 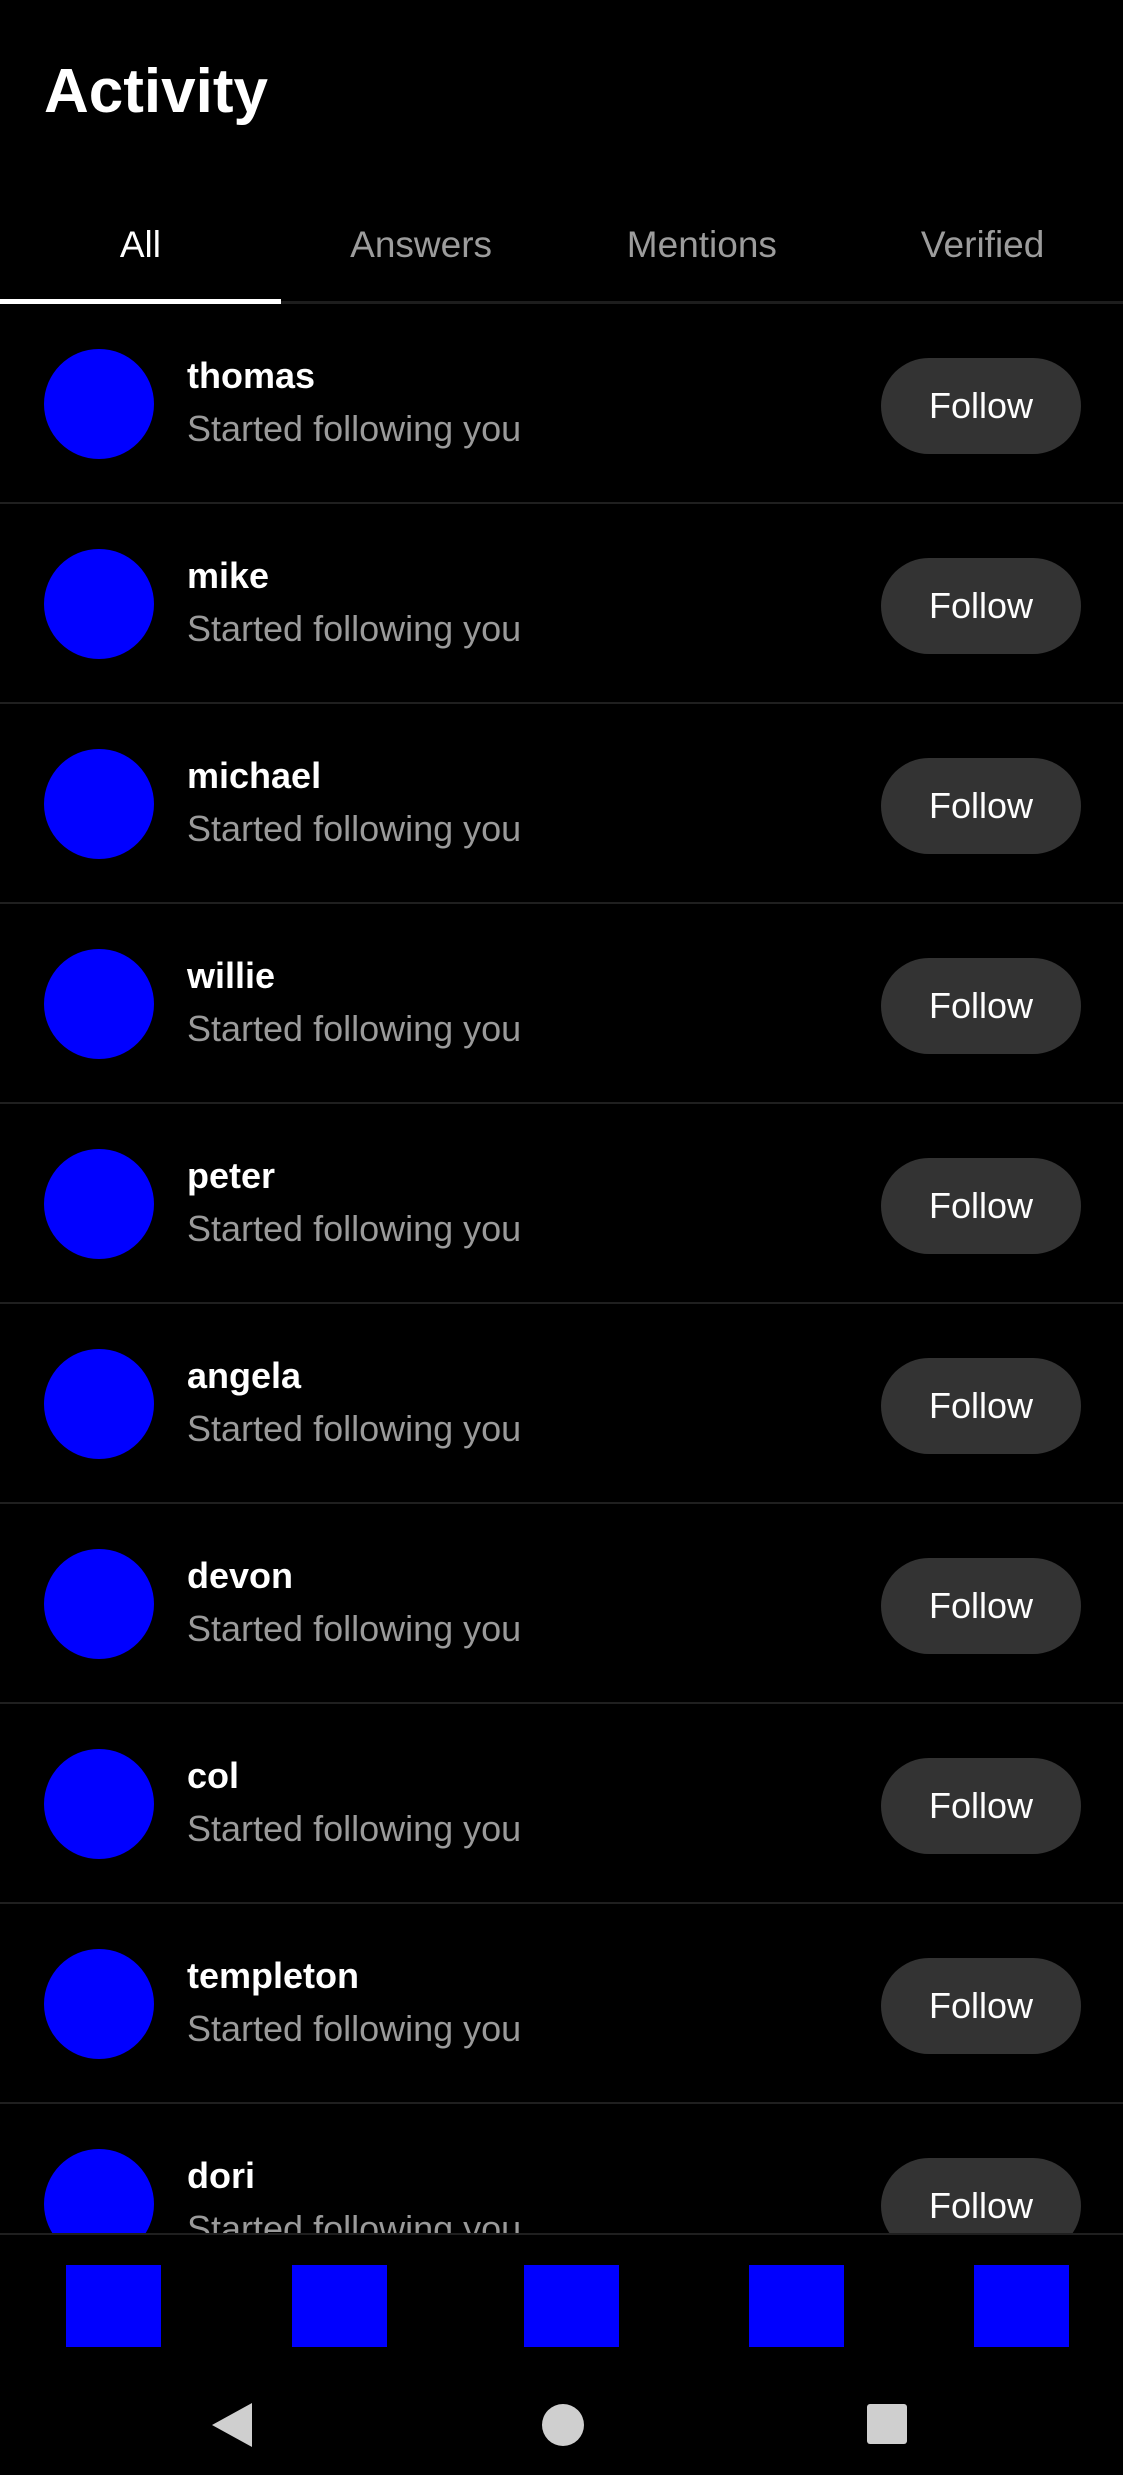 What do you see at coordinates (561, 1404) in the screenshot?
I see `activity-item: angela Started following you Follow` at bounding box center [561, 1404].